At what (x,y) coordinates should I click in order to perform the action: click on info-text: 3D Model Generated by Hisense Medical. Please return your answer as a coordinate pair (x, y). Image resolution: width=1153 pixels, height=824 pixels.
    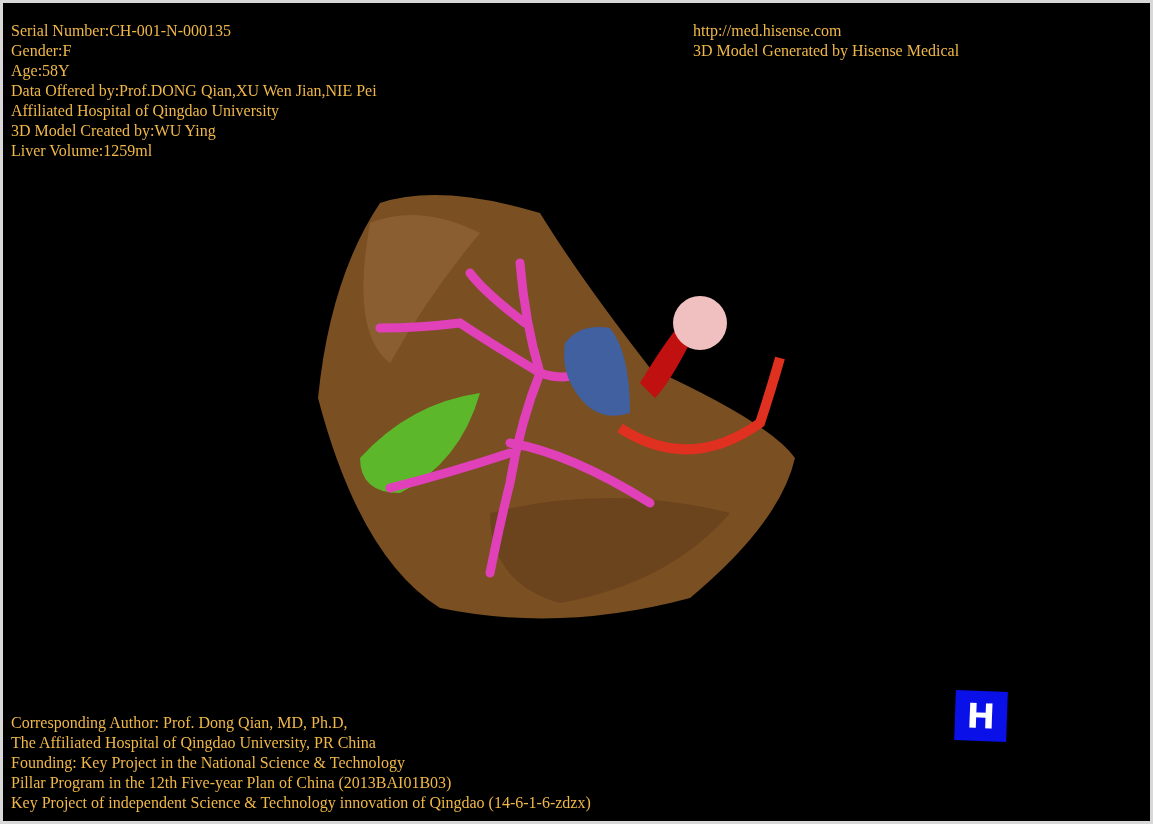
    Looking at the image, I should click on (826, 51).